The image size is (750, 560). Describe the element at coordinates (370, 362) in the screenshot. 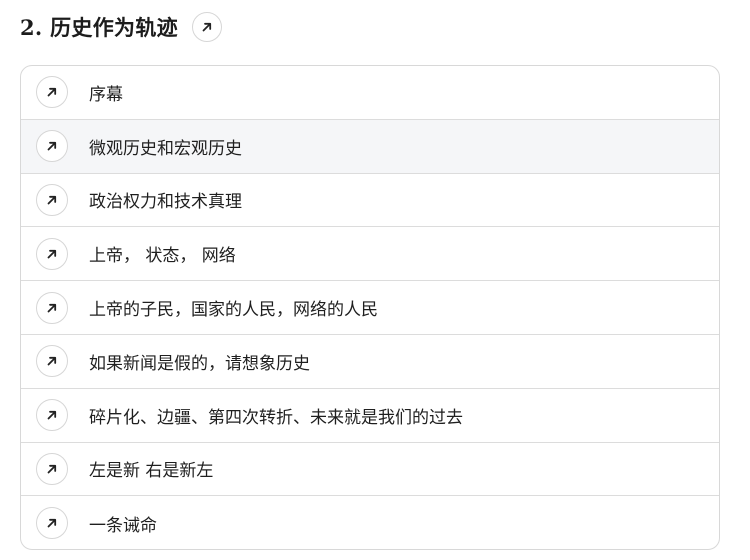

I see `list-item: 如果新闻是假的，请想象历史` at that location.